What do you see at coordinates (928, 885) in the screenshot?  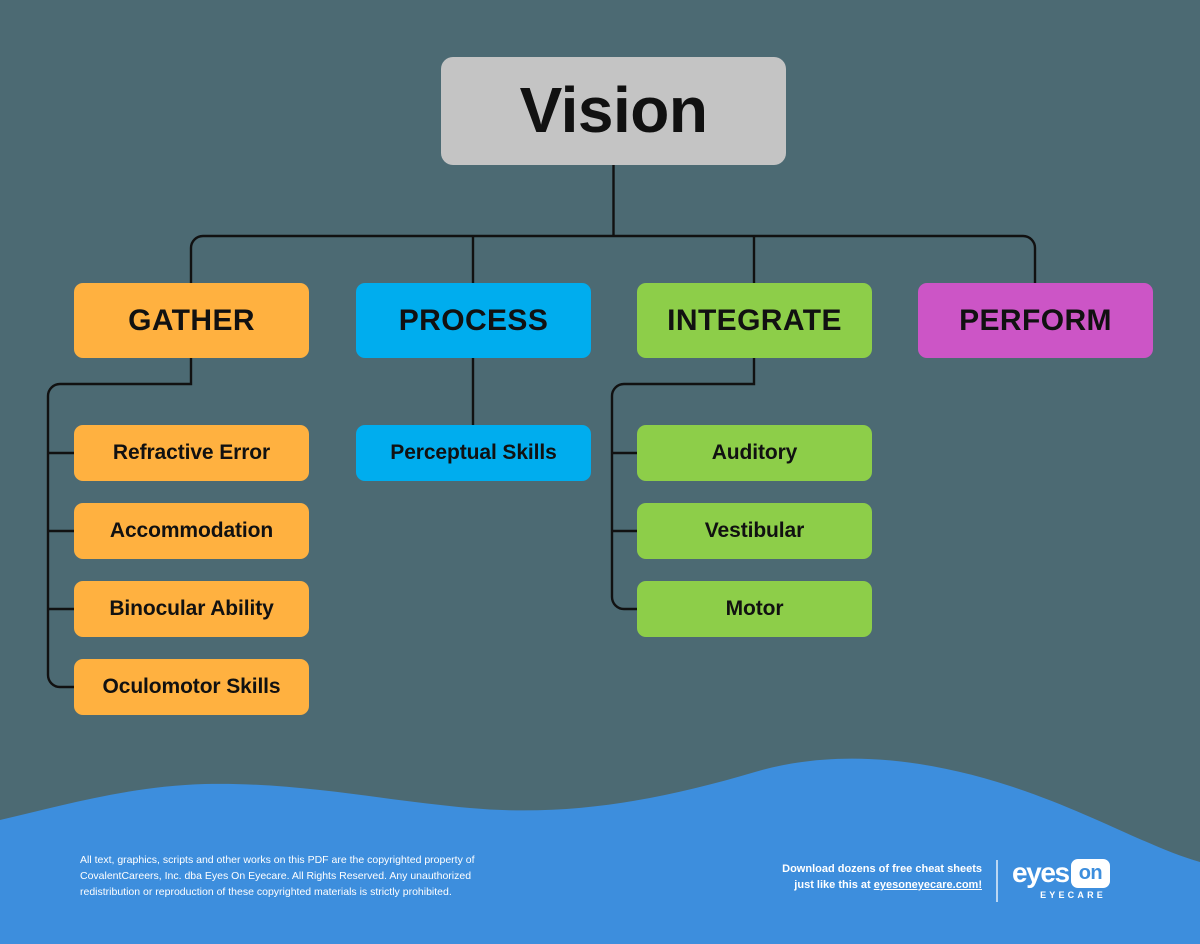 I see `footer-website-link: eyesoneyecare.com!` at bounding box center [928, 885].